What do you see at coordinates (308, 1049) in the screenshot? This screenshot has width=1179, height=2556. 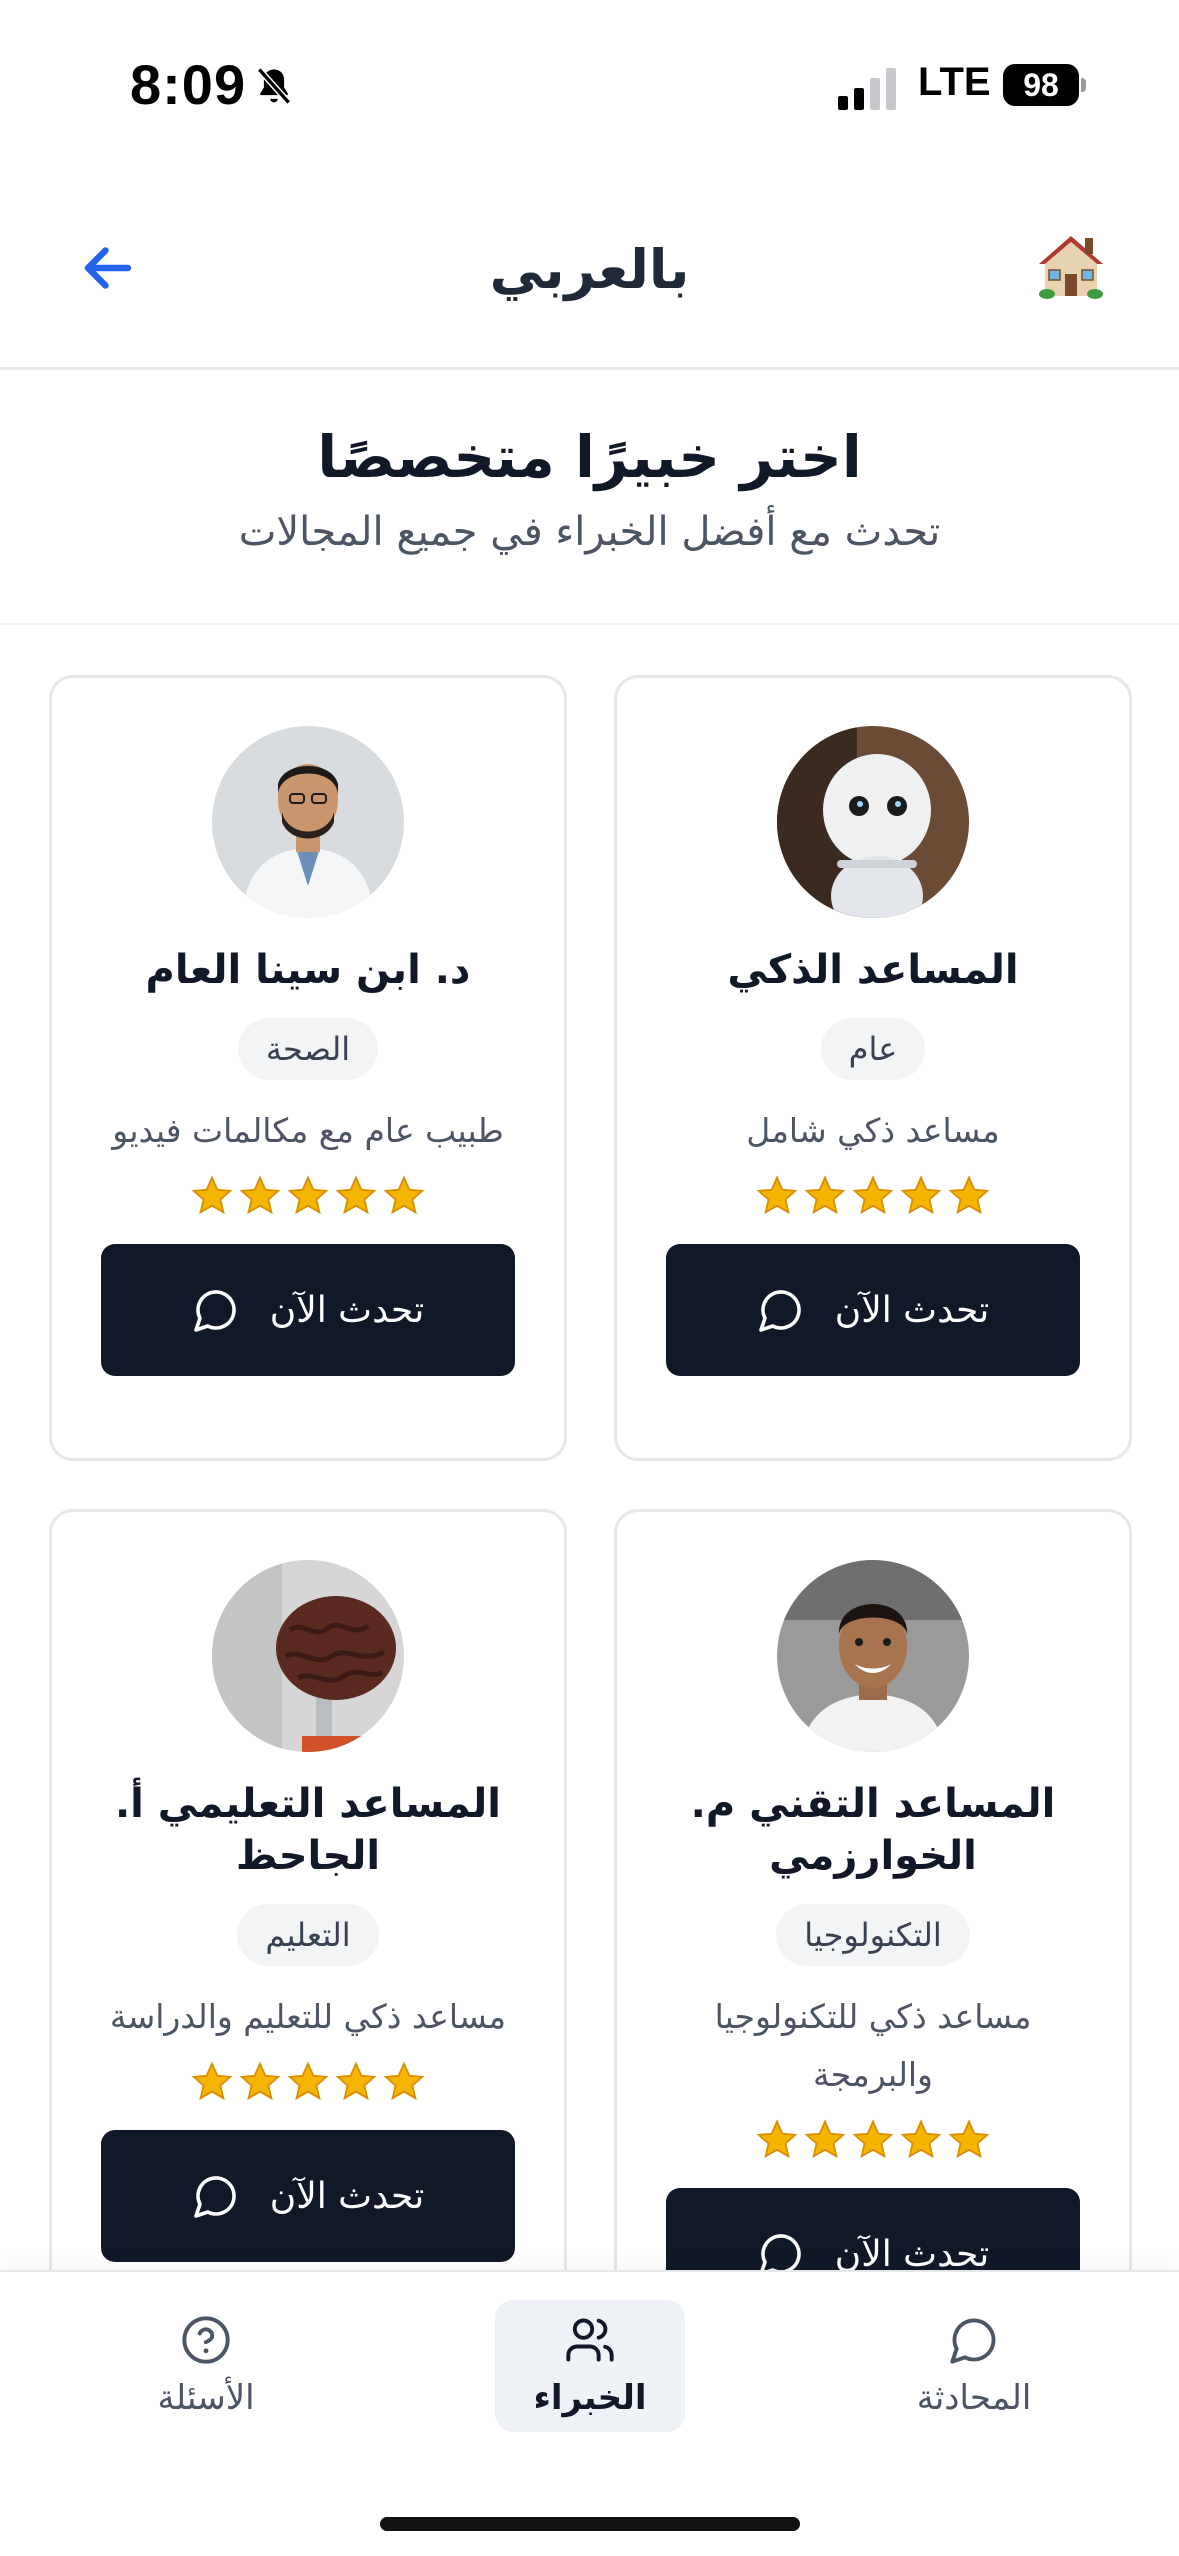 I see `category-badge: الصحة` at bounding box center [308, 1049].